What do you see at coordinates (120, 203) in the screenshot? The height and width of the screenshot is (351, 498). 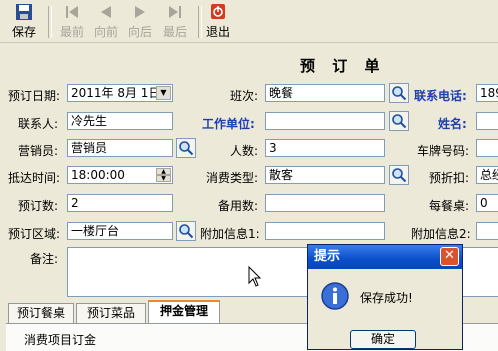 I see `tables-field: 2` at bounding box center [120, 203].